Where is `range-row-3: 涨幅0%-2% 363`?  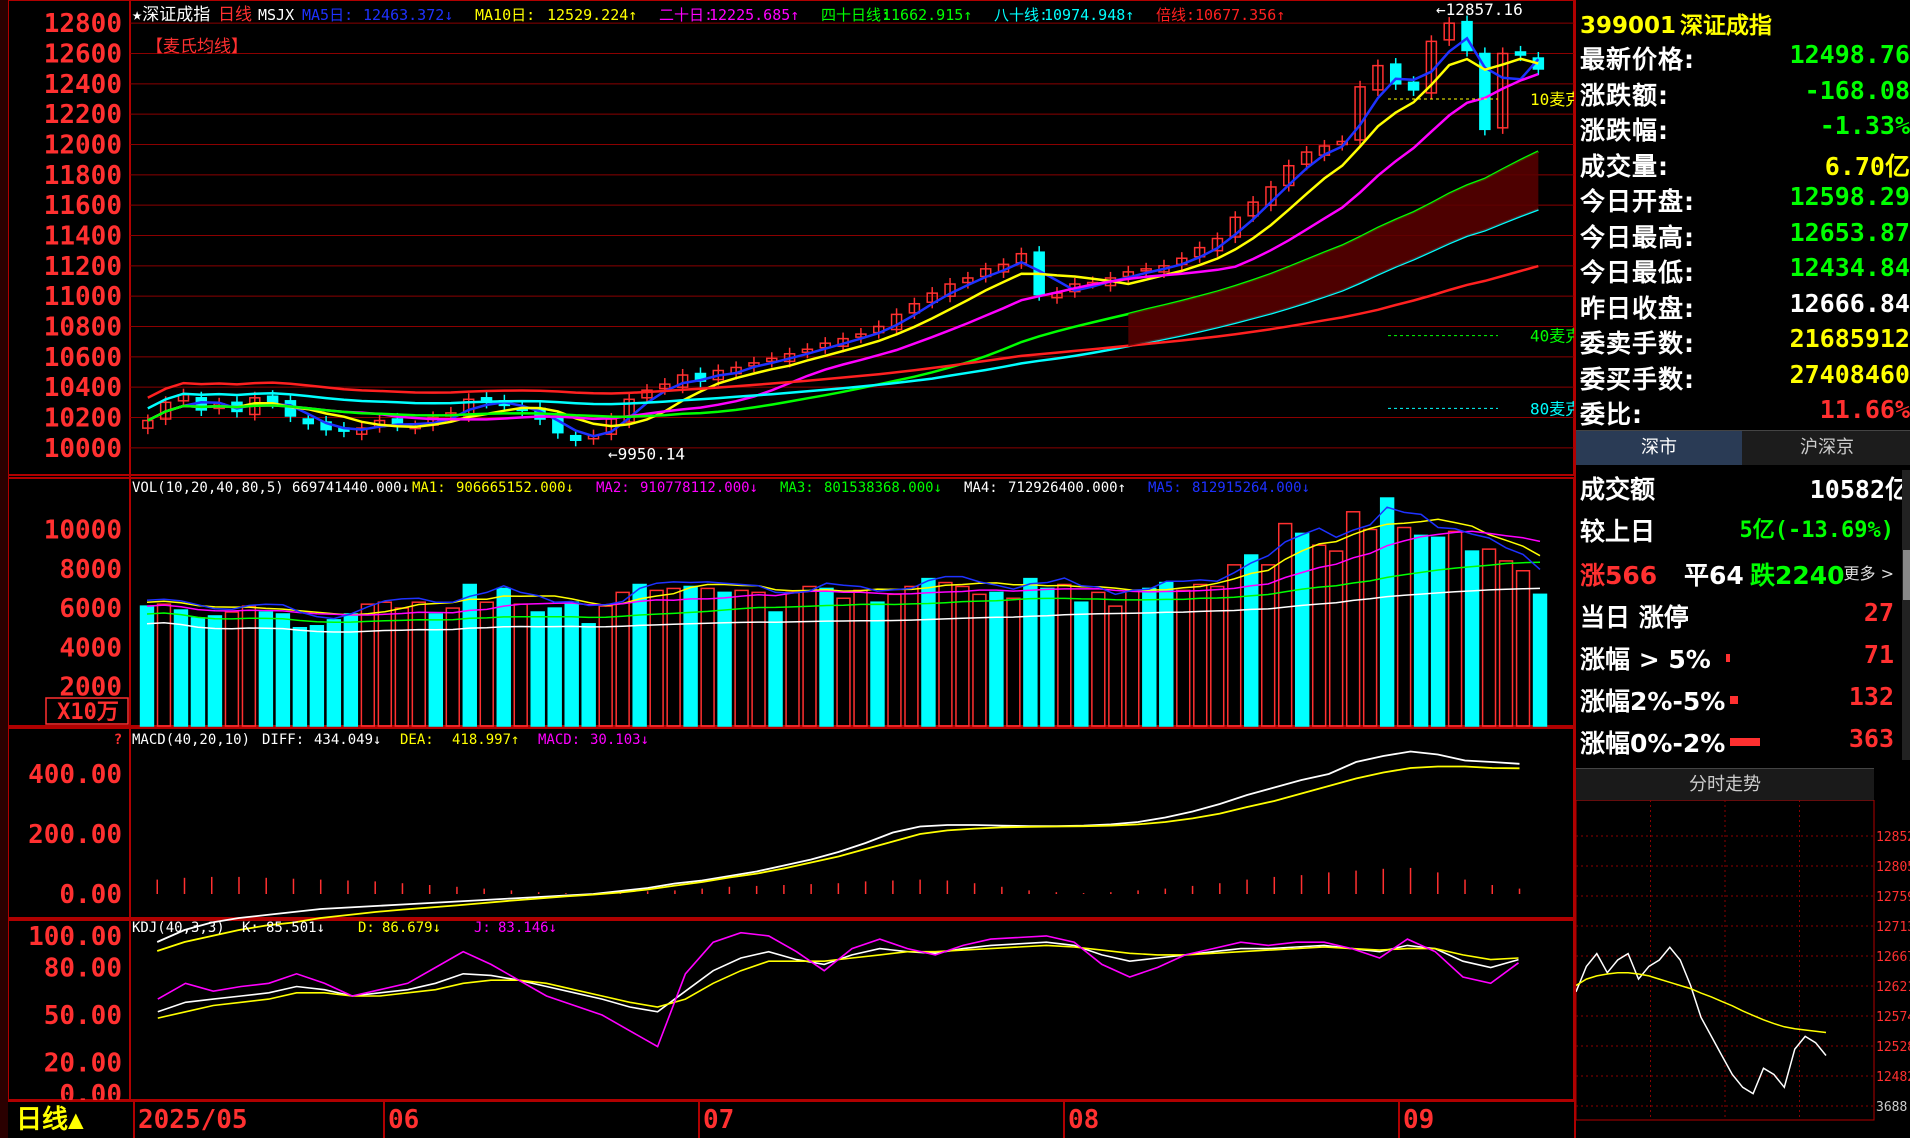 range-row-3: 涨幅0%-2% 363 is located at coordinates (1745, 742).